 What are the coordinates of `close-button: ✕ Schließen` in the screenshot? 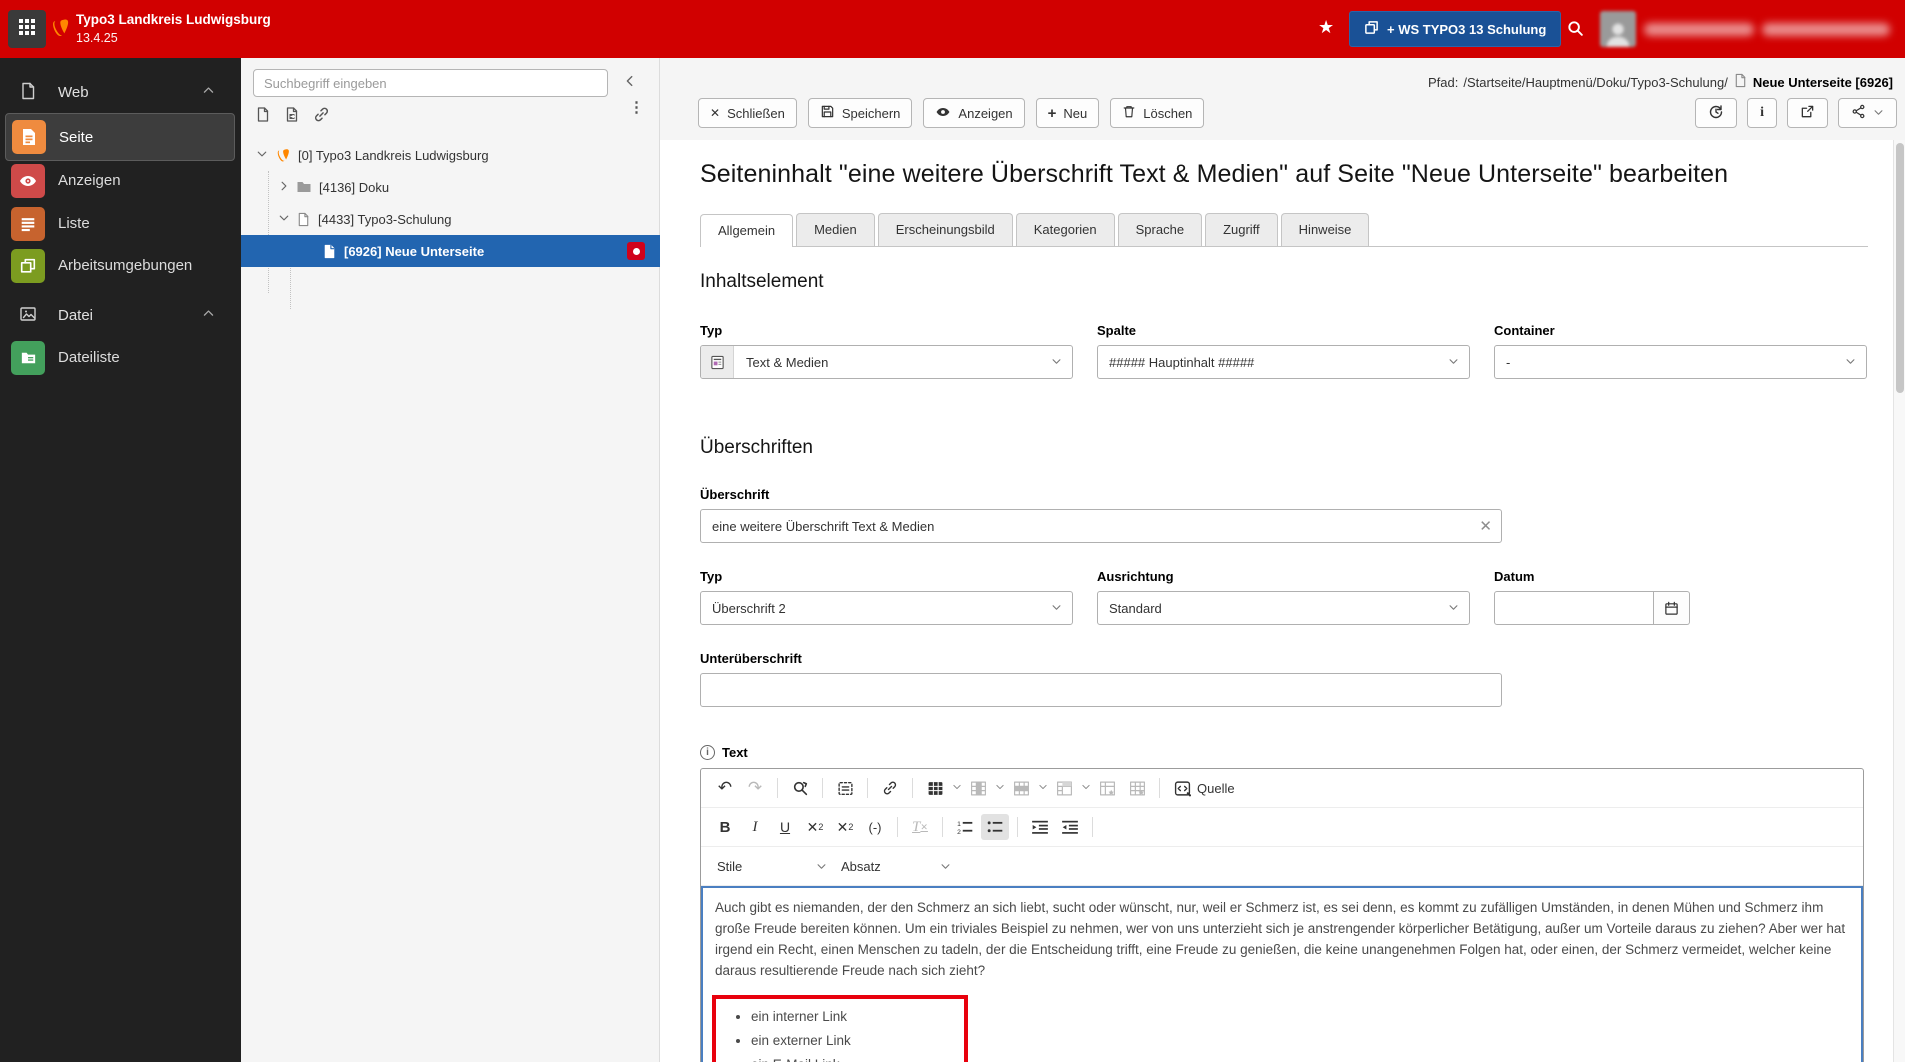 It's located at (747, 113).